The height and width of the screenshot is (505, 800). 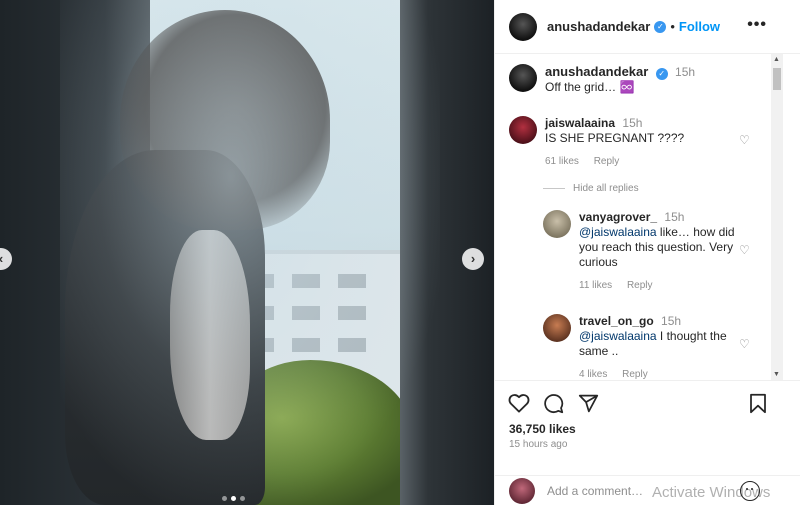 What do you see at coordinates (519, 403) in the screenshot?
I see `like-heart-icon` at bounding box center [519, 403].